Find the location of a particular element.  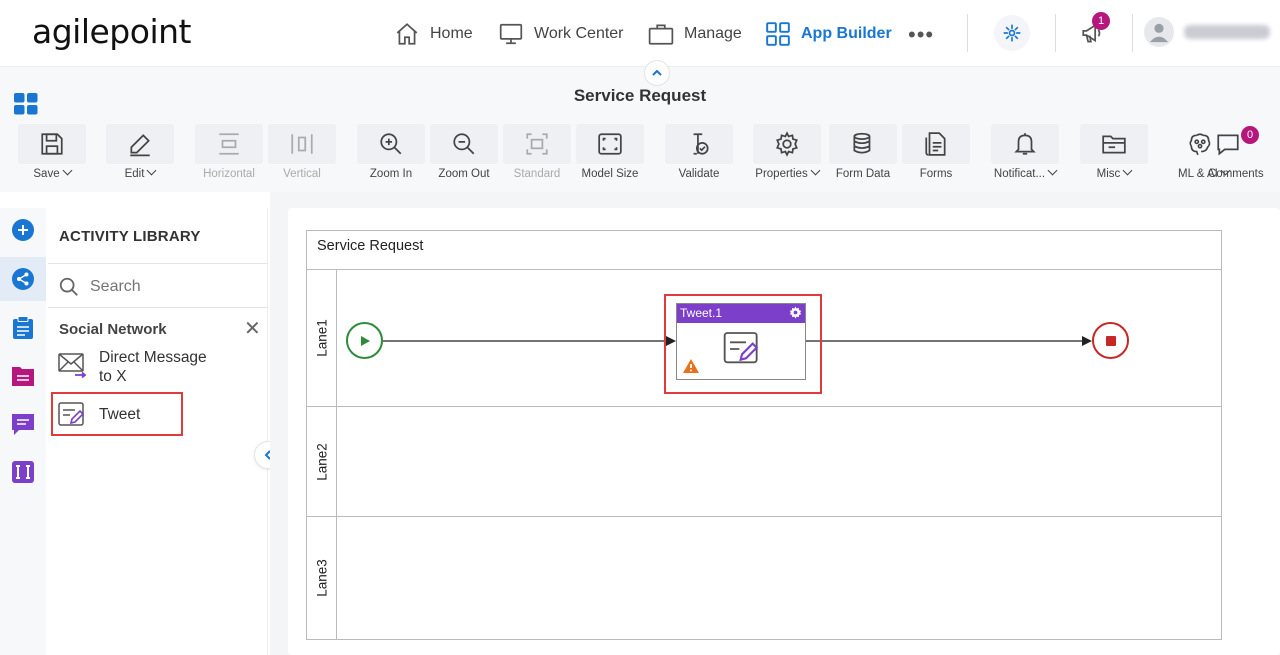

lane-label: Lane2 is located at coordinates (321, 461).